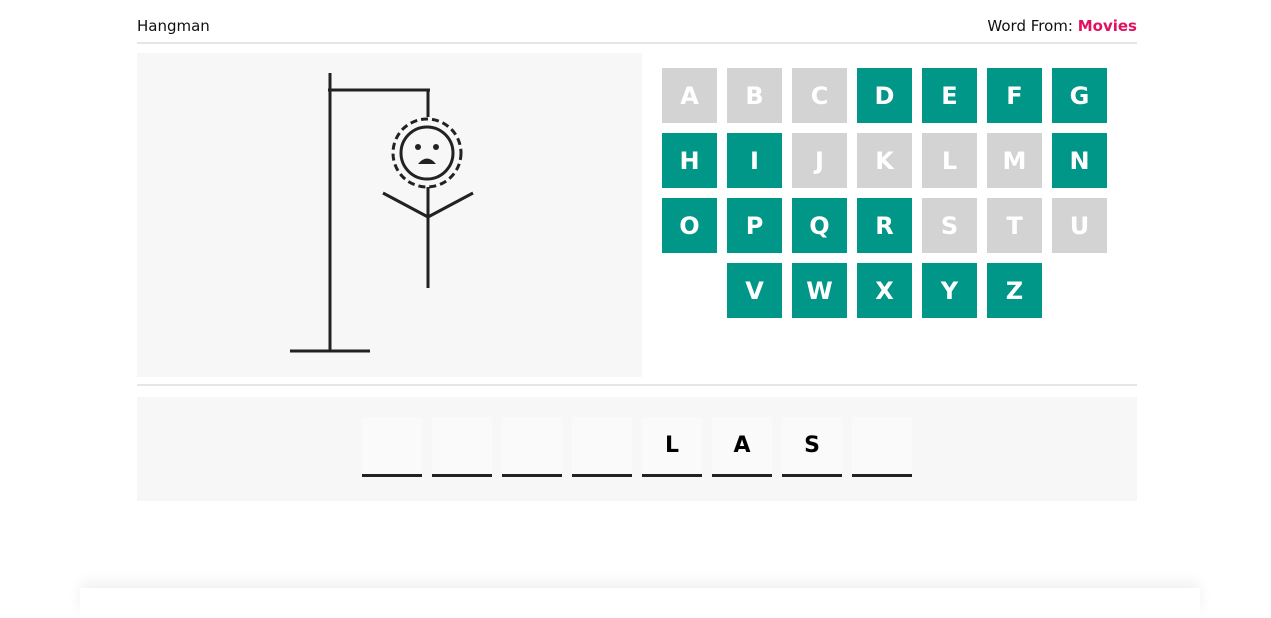  Describe the element at coordinates (1014, 160) in the screenshot. I see `key-m: M` at that location.